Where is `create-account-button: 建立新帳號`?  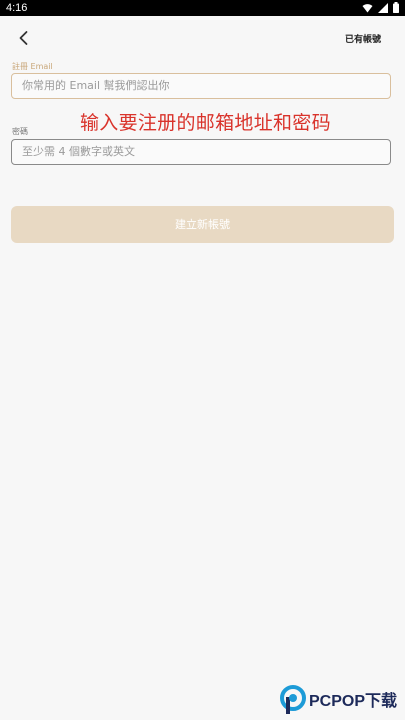
create-account-button: 建立新帳號 is located at coordinates (202, 224).